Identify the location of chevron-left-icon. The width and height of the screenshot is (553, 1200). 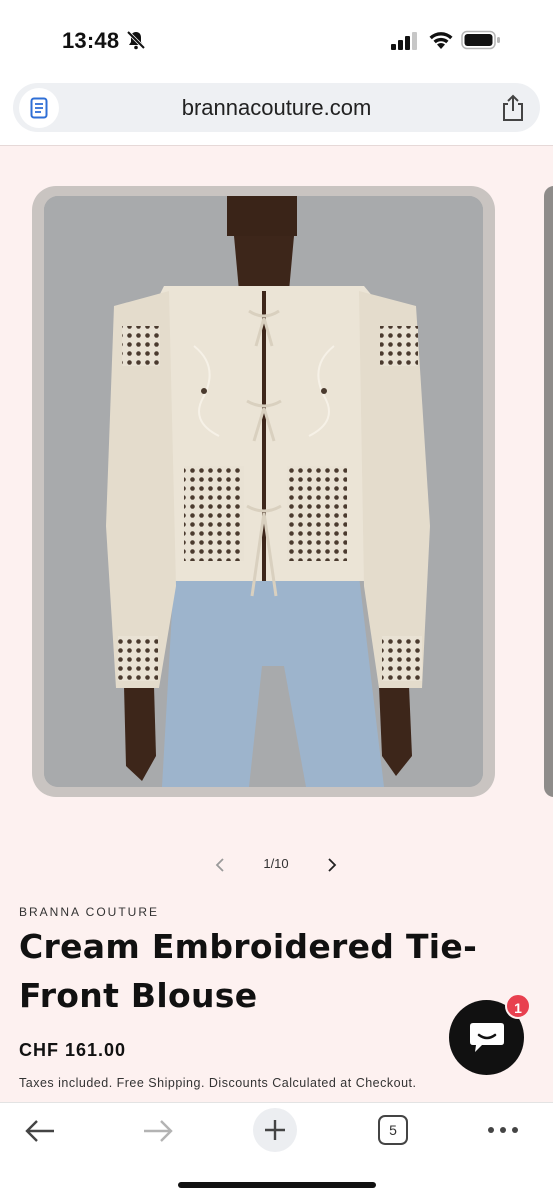
(221, 865).